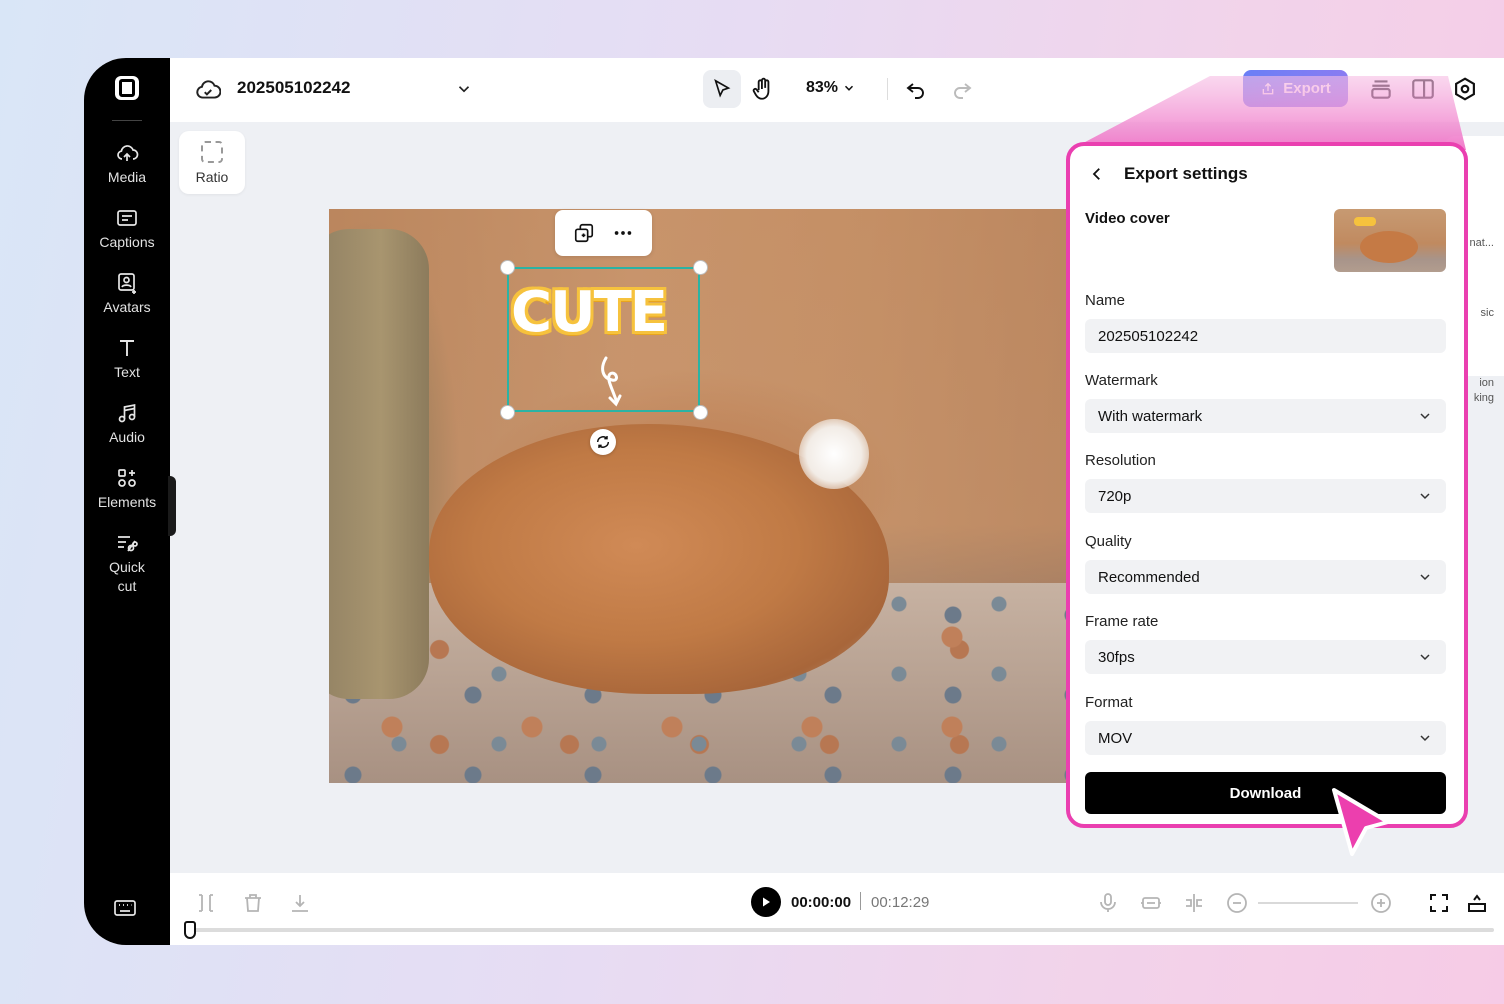  Describe the element at coordinates (208, 90) in the screenshot. I see `cloud-sync-icon` at that location.